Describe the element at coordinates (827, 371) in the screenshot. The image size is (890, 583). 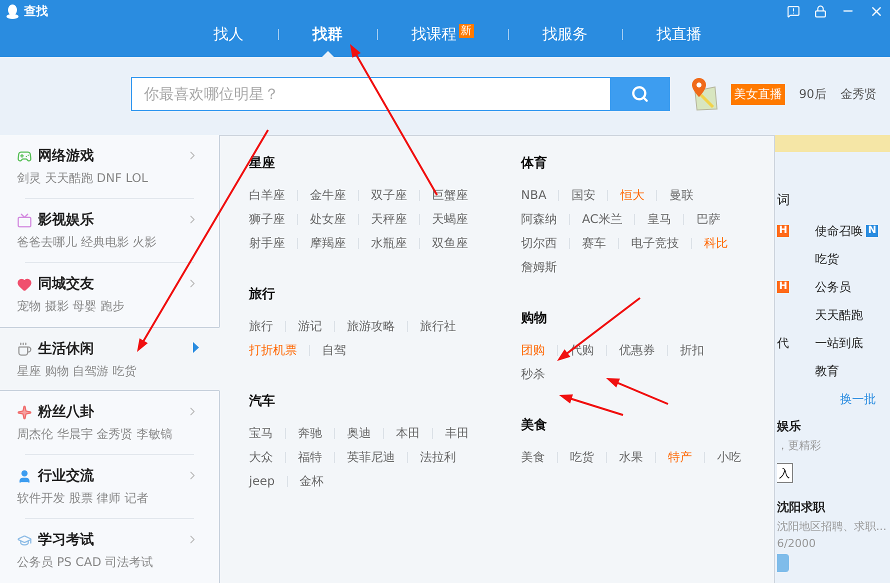
I see `hot-word: 教育` at that location.